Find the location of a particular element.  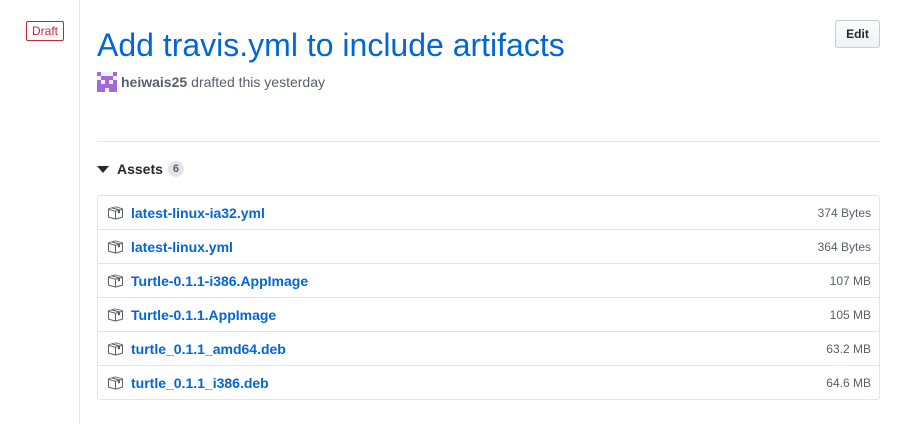

asset-size: 63.2 MB is located at coordinates (848, 348).